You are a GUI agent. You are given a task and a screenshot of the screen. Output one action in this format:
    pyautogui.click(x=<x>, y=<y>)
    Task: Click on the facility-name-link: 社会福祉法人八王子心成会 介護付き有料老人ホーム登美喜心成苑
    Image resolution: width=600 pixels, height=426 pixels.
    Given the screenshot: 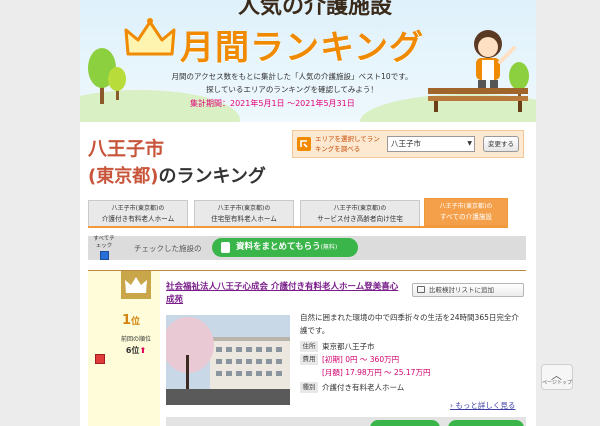 What is the action you would take?
    pyautogui.click(x=284, y=294)
    